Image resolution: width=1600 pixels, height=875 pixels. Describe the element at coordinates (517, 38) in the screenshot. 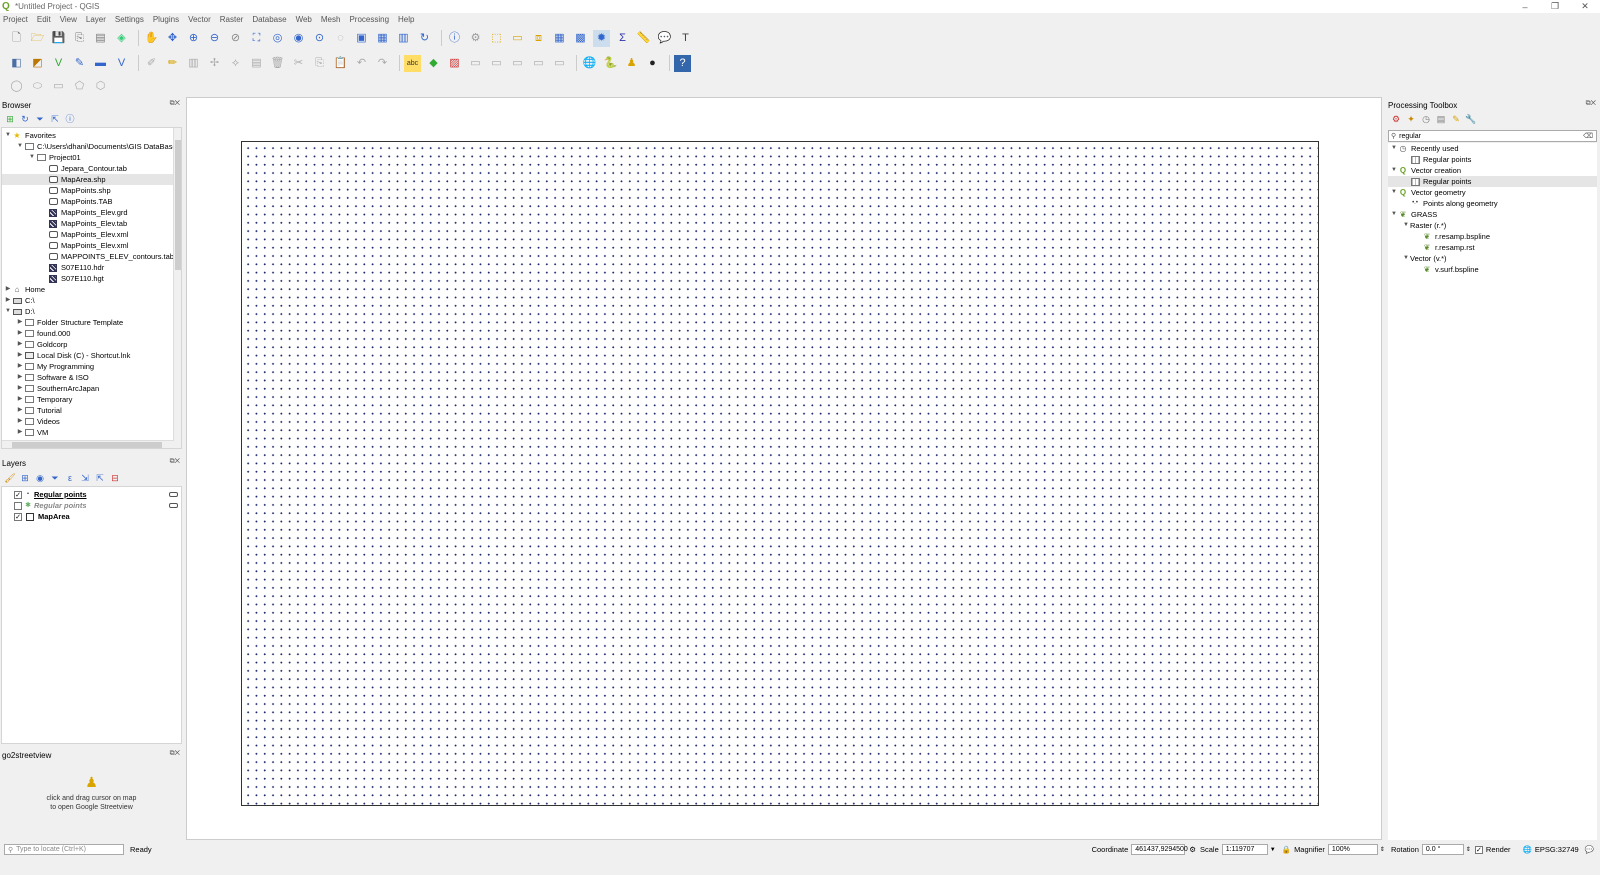

I see `select-by-value-icon: ▭` at that location.